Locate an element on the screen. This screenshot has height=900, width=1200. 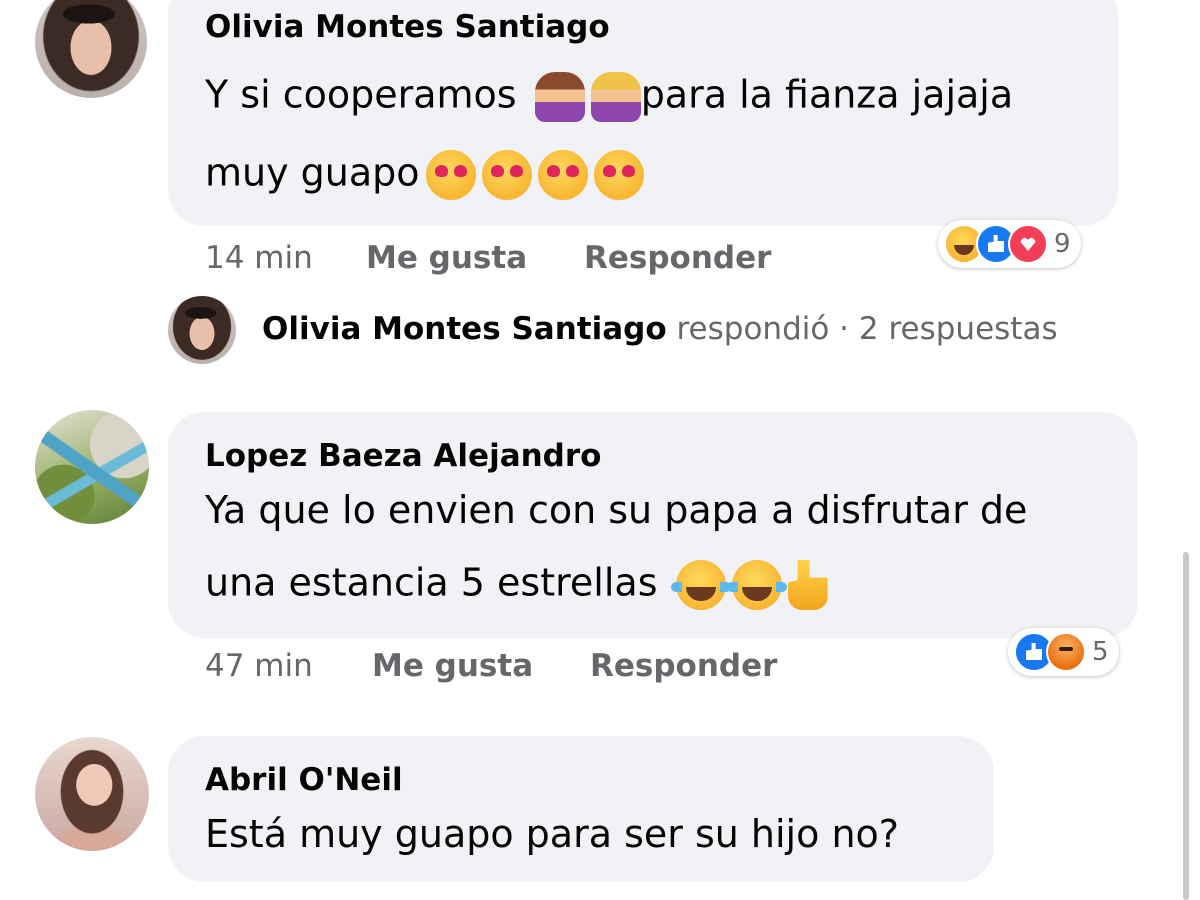
reactions-summary: 5 is located at coordinates (1063, 652).